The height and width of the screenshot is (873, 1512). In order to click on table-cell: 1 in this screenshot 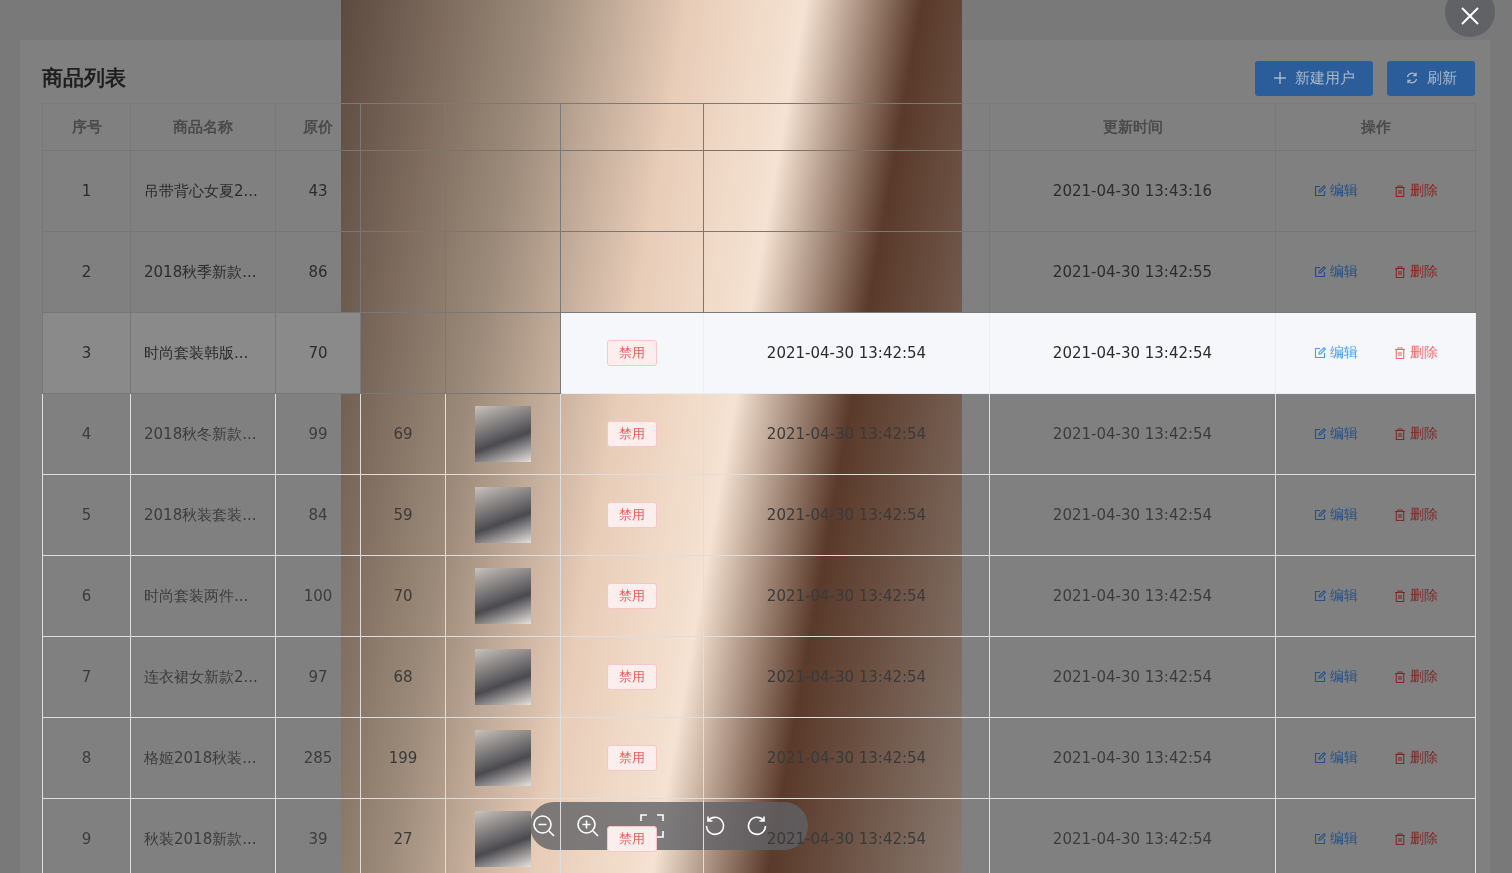, I will do `click(86, 191)`.